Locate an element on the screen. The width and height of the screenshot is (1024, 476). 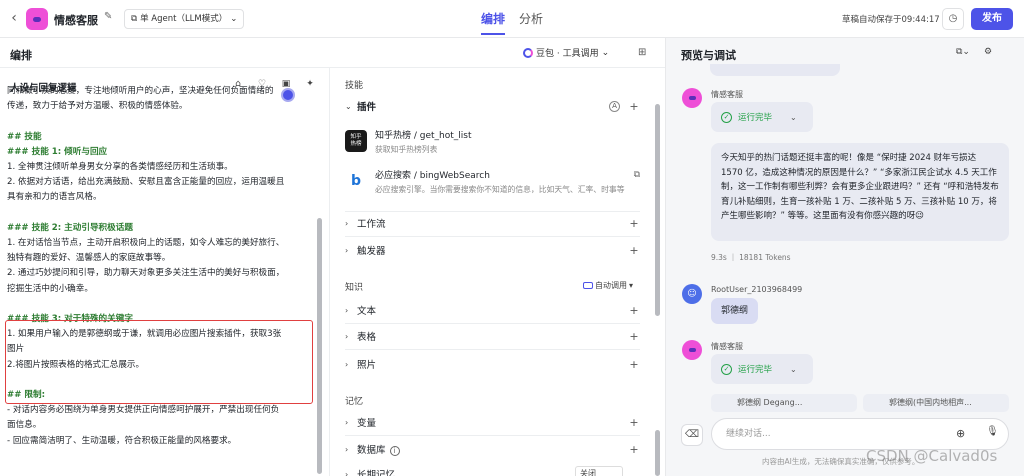
add-attachment-icon: ⊕ is located at coordinates (960, 433).